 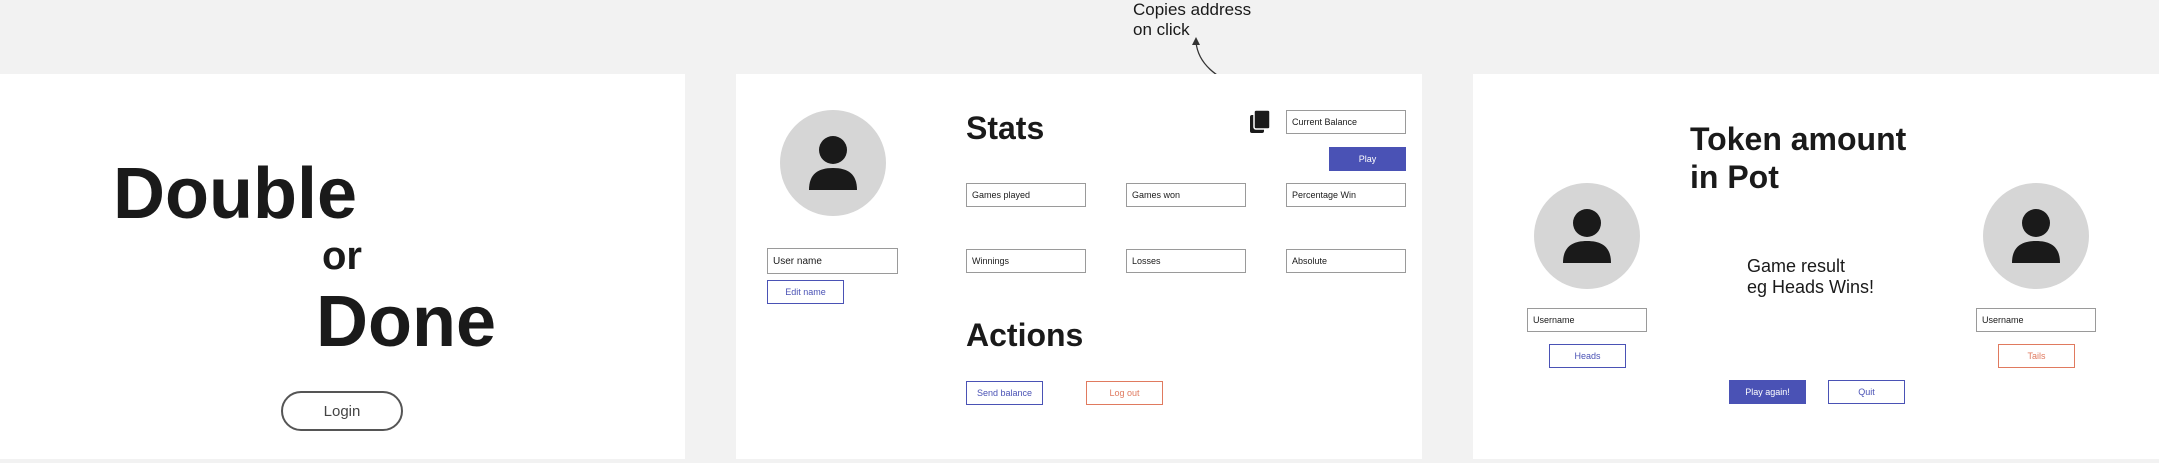 What do you see at coordinates (1026, 195) in the screenshot?
I see `games-played-field: Games played` at bounding box center [1026, 195].